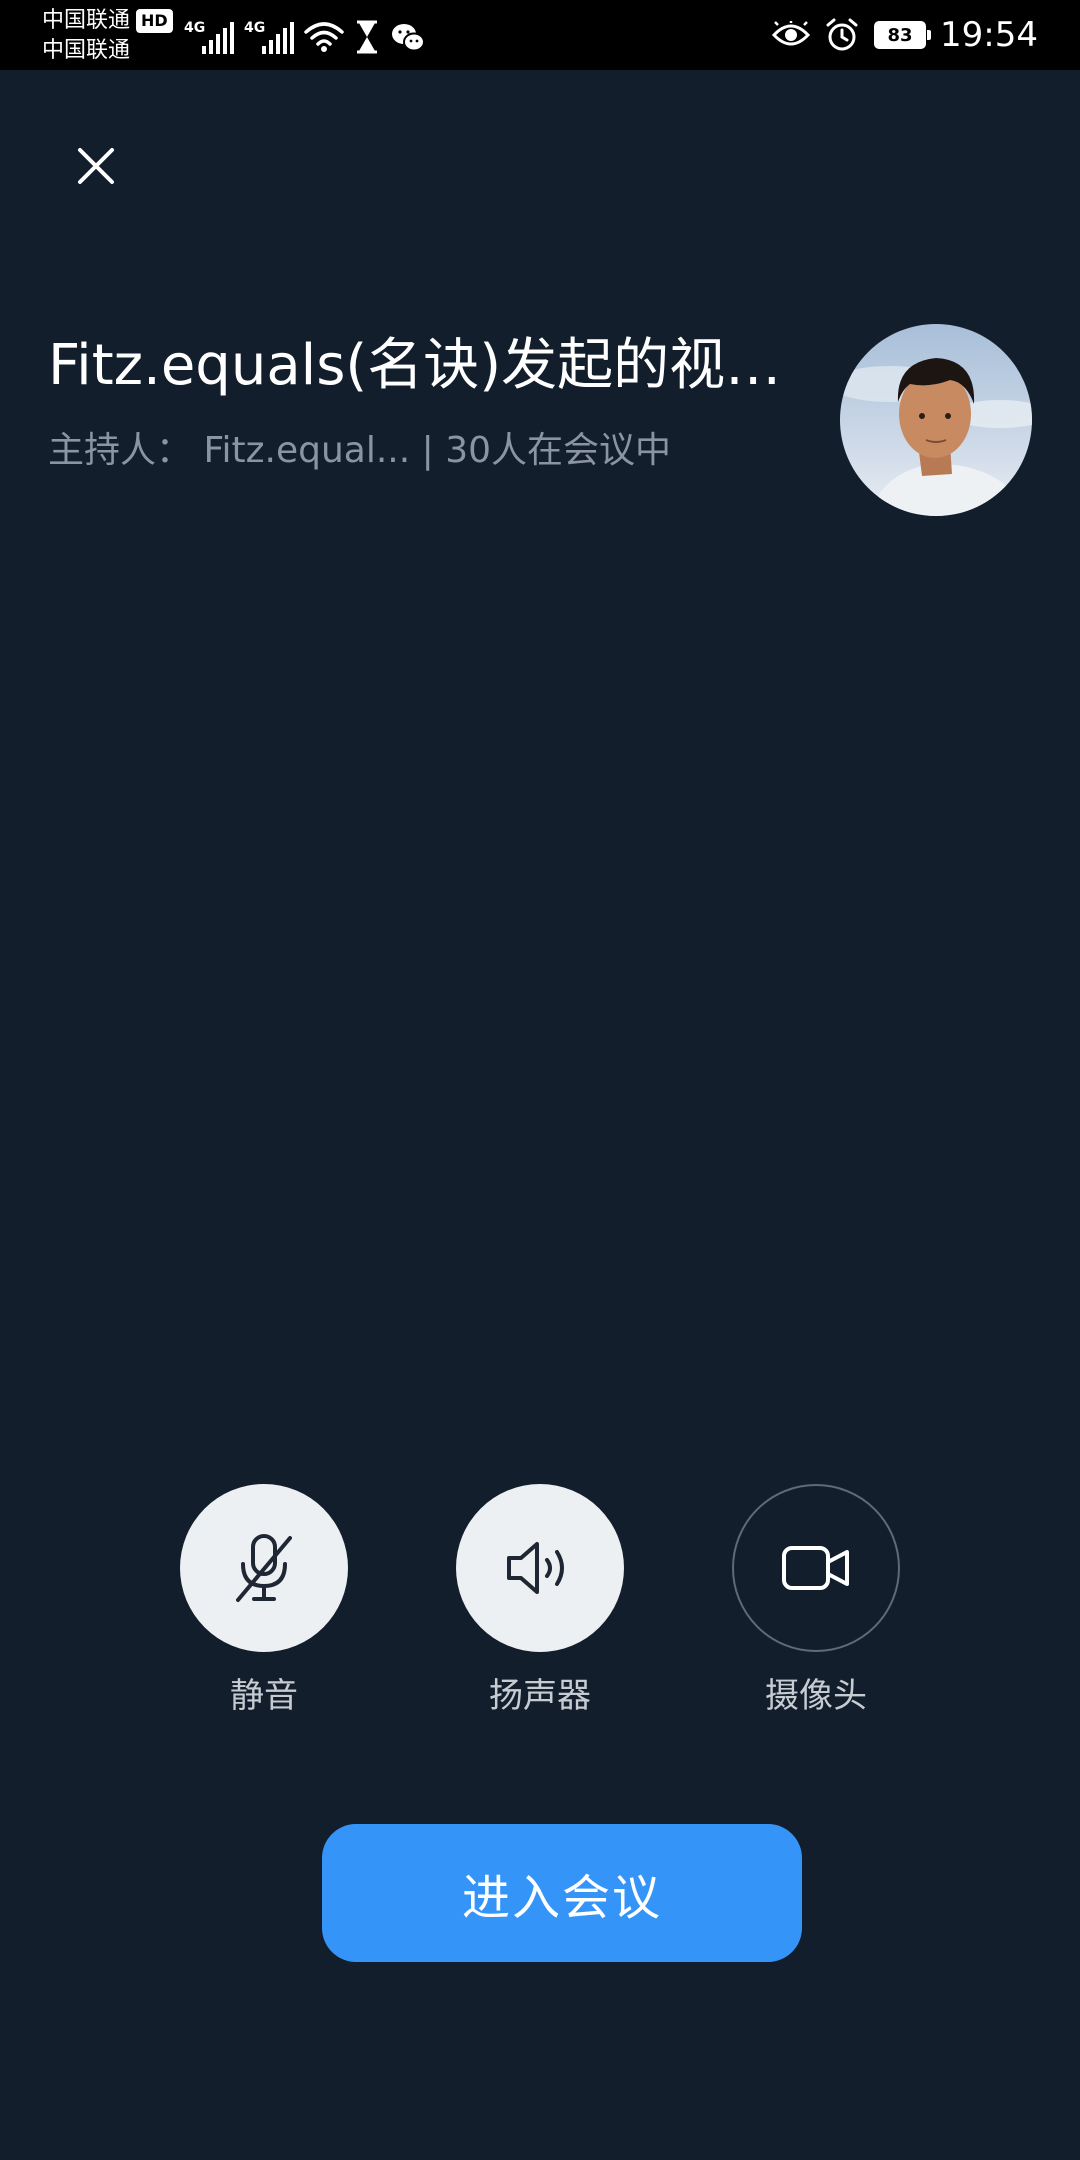 The height and width of the screenshot is (2160, 1080). I want to click on signal-2-icon: 4G, so click(269, 37).